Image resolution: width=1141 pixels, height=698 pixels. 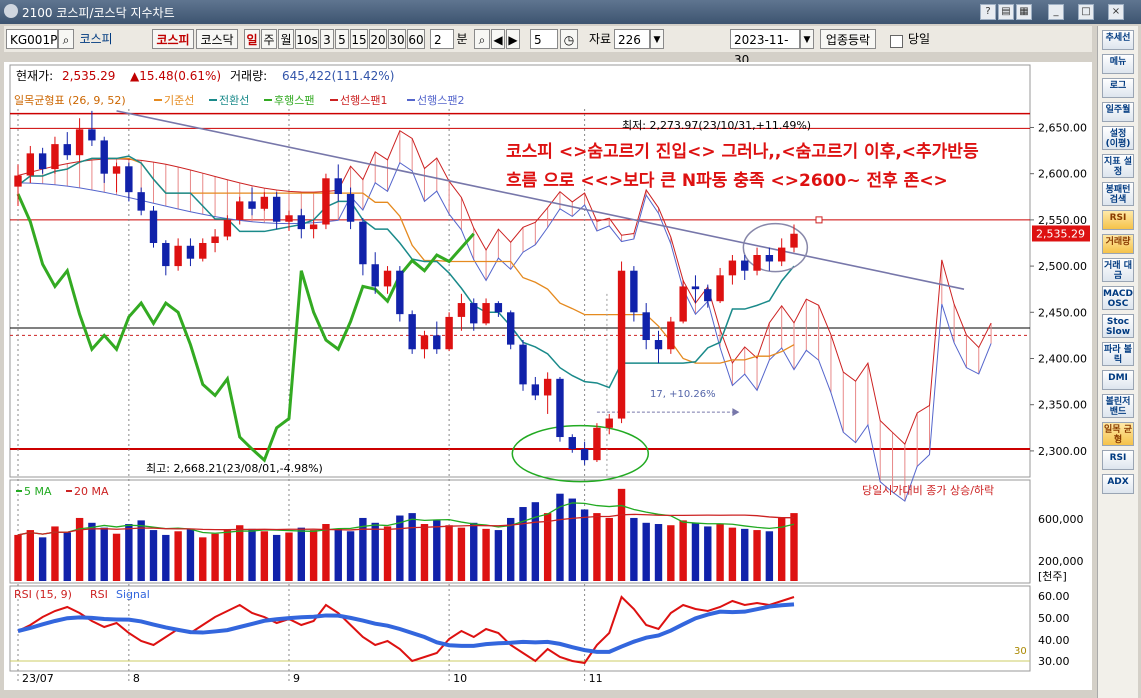 What do you see at coordinates (1118, 112) in the screenshot?
I see `sidebar-item-4: 일주월` at bounding box center [1118, 112].